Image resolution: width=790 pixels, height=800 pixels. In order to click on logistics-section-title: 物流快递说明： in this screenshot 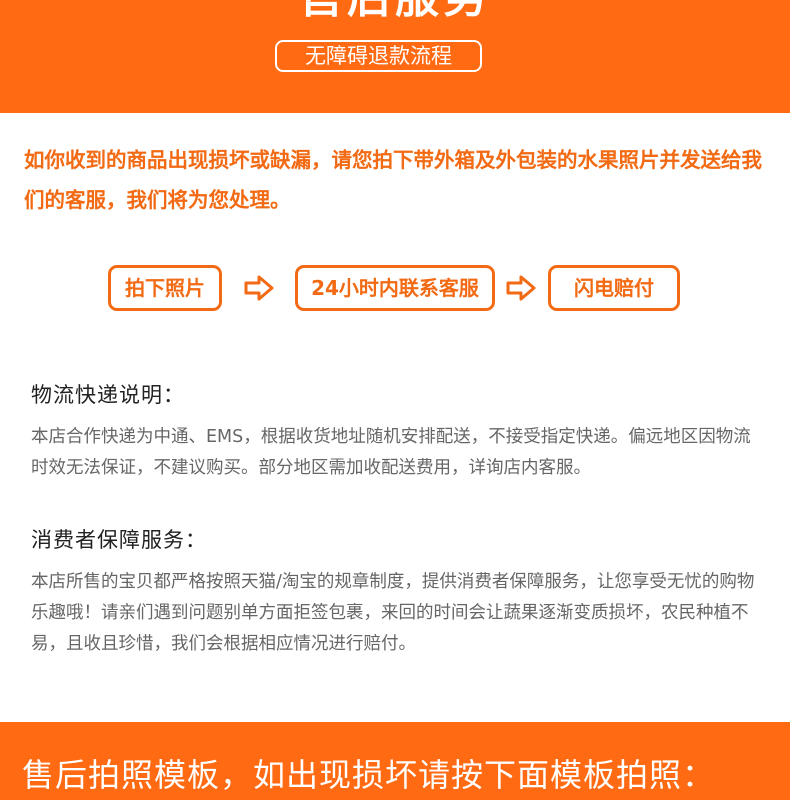, I will do `click(108, 395)`.